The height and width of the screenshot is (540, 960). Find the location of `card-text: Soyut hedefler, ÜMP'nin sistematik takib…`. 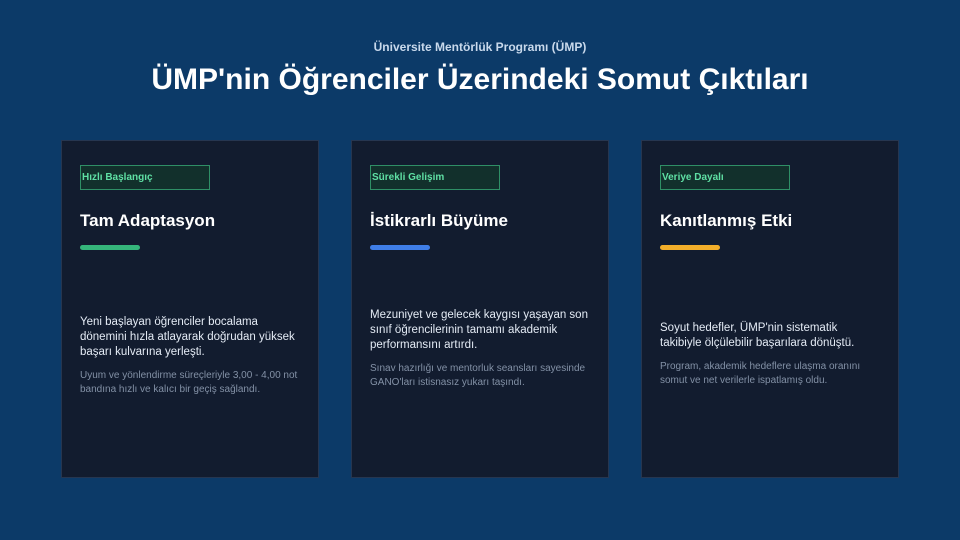

card-text: Soyut hedefler, ÜMP'nin sistematik takib… is located at coordinates (757, 335).